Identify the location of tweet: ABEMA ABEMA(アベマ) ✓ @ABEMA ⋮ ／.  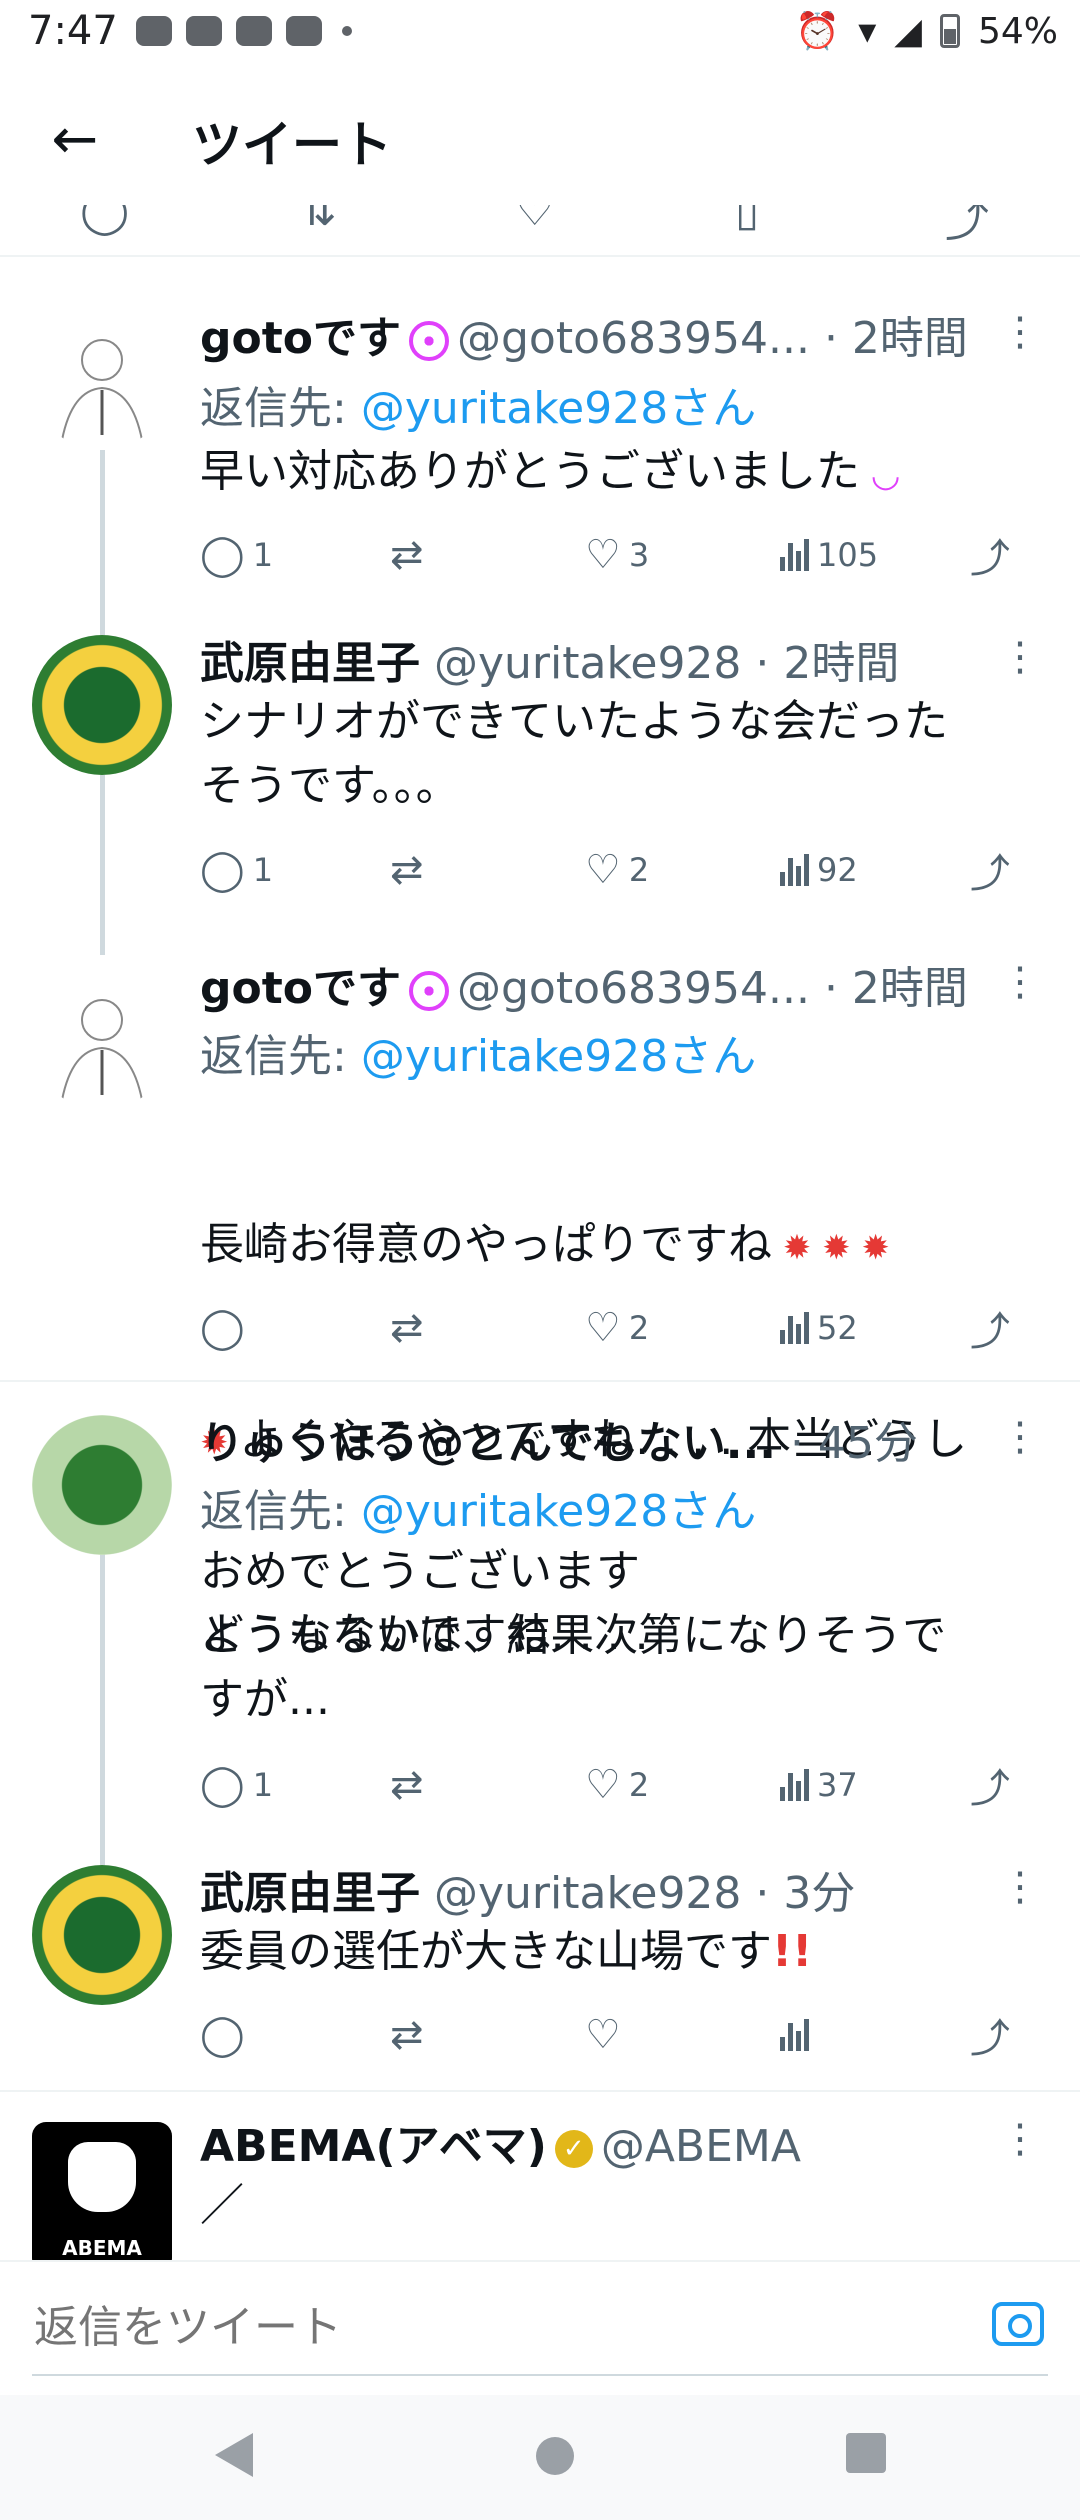
(540, 2176).